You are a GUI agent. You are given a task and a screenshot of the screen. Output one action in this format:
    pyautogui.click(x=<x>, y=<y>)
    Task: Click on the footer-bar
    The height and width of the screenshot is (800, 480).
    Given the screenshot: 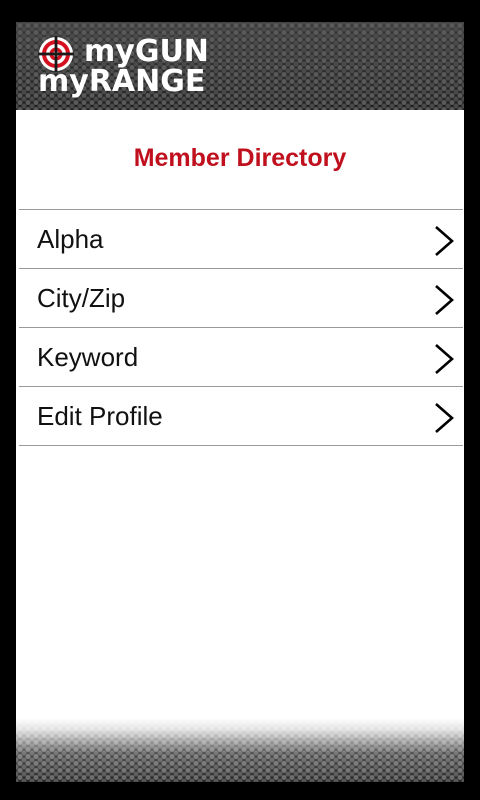 What is the action you would take?
    pyautogui.click(x=240, y=750)
    